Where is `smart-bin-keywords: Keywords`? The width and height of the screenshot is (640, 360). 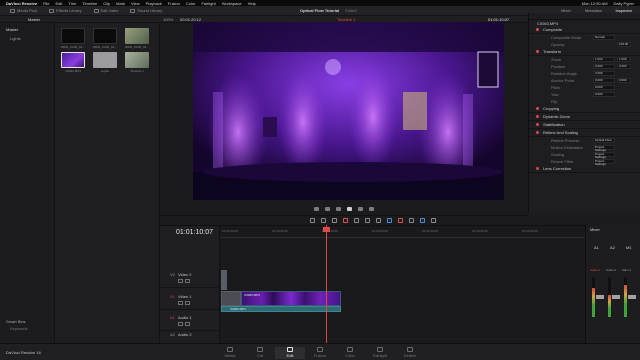 smart-bin-keywords: Keywords is located at coordinates (27, 328).